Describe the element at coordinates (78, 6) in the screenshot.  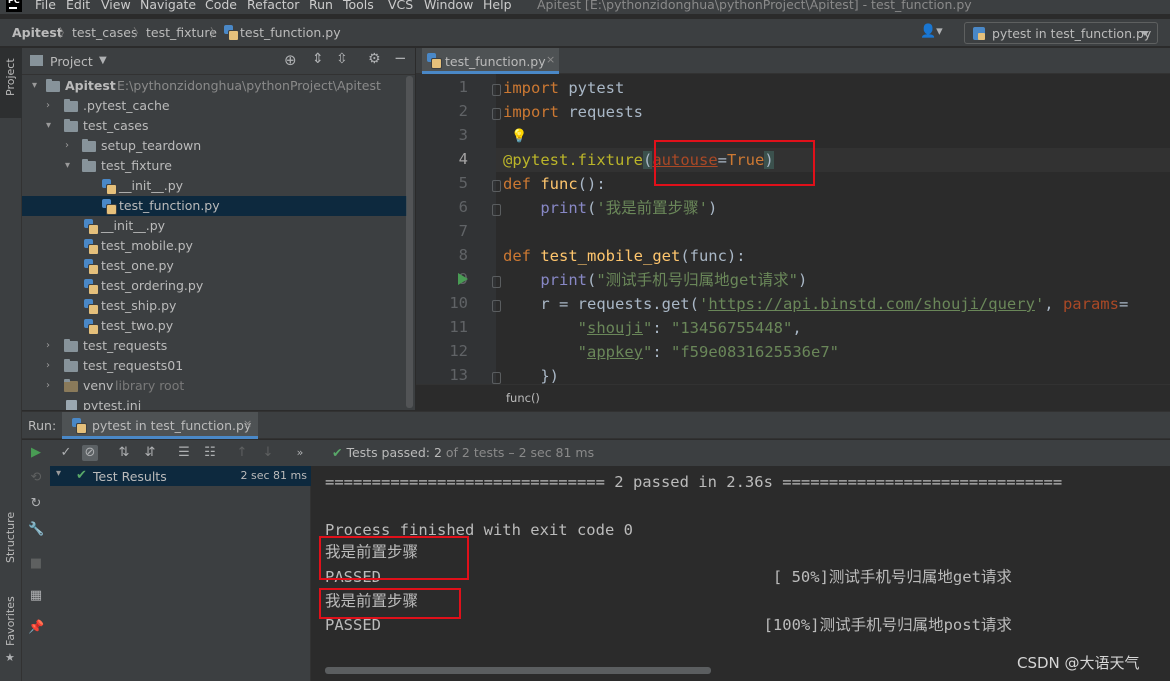
I see `menu-edit: Edit` at that location.